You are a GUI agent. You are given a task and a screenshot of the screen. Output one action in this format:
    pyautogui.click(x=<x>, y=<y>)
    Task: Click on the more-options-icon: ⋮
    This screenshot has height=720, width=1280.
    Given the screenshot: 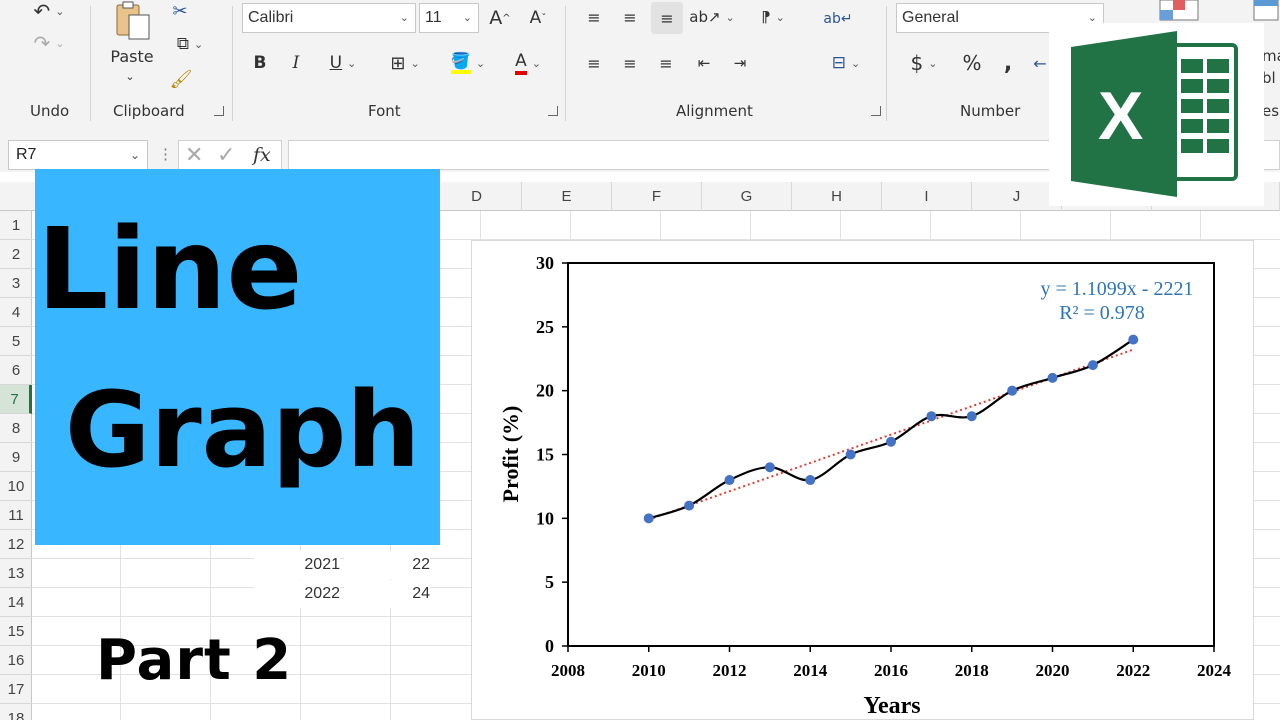 What is the action you would take?
    pyautogui.click(x=165, y=155)
    